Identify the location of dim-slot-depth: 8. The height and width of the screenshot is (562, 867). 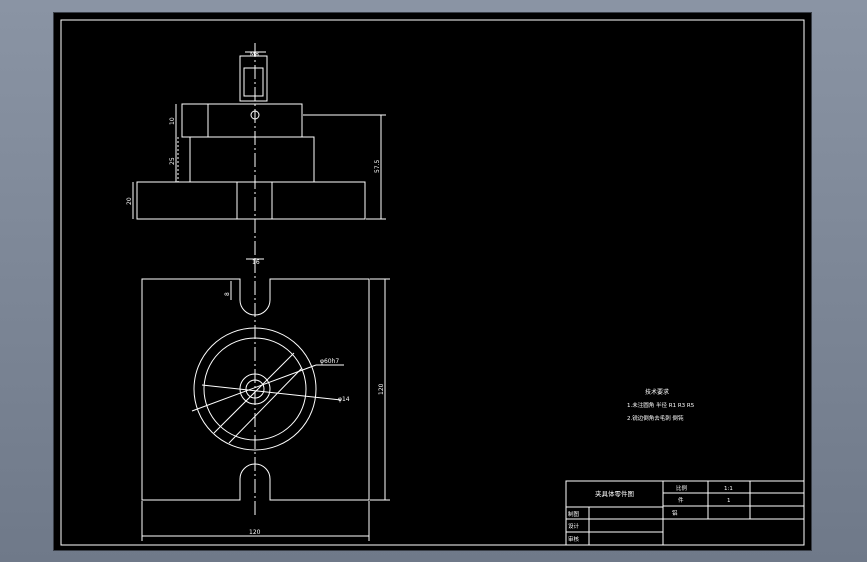
(227, 294).